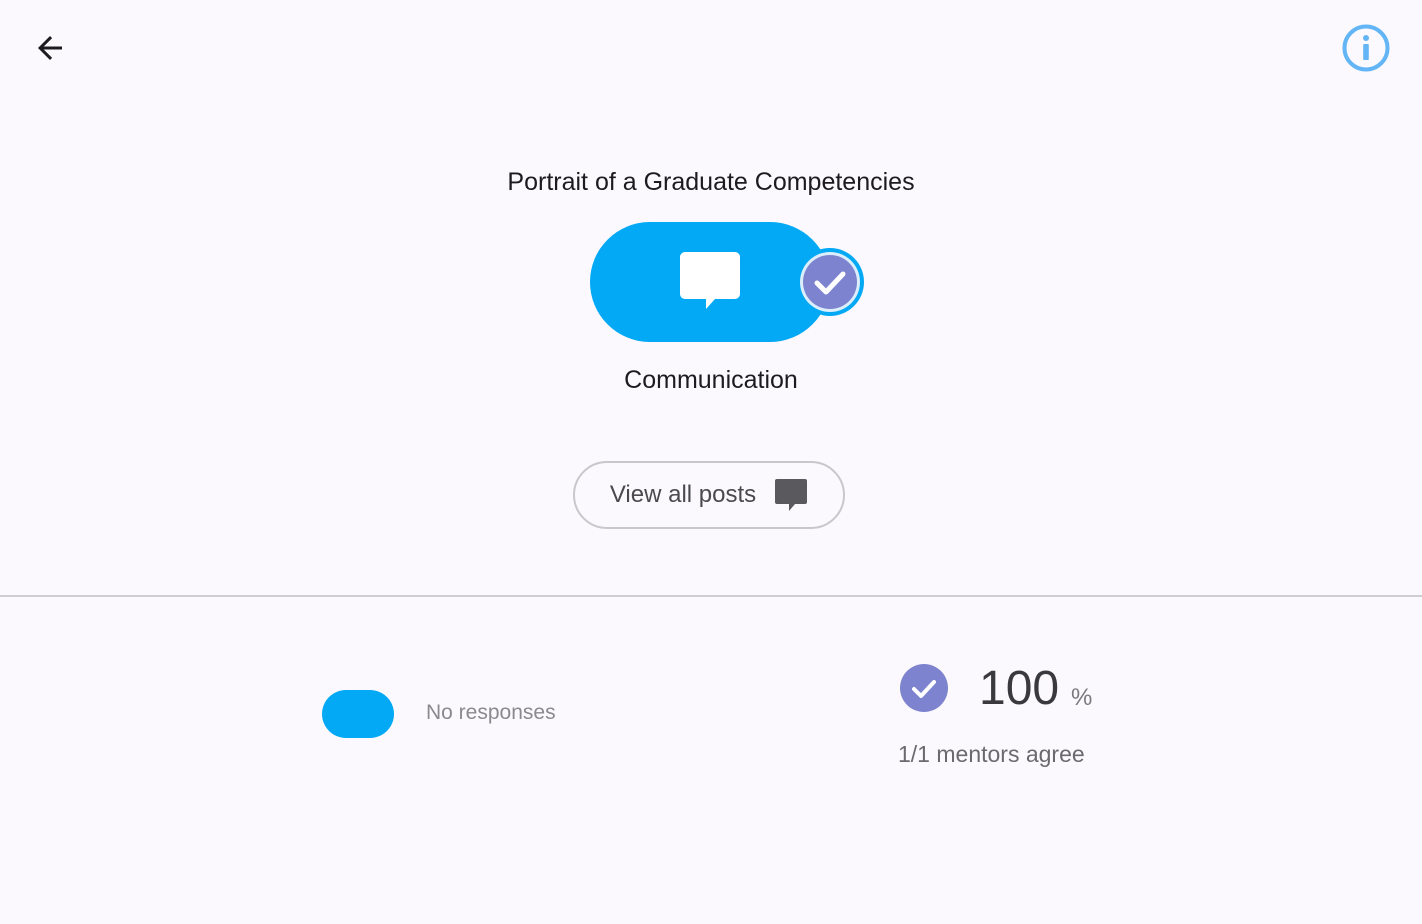  I want to click on arrow-left-icon, so click(50, 48).